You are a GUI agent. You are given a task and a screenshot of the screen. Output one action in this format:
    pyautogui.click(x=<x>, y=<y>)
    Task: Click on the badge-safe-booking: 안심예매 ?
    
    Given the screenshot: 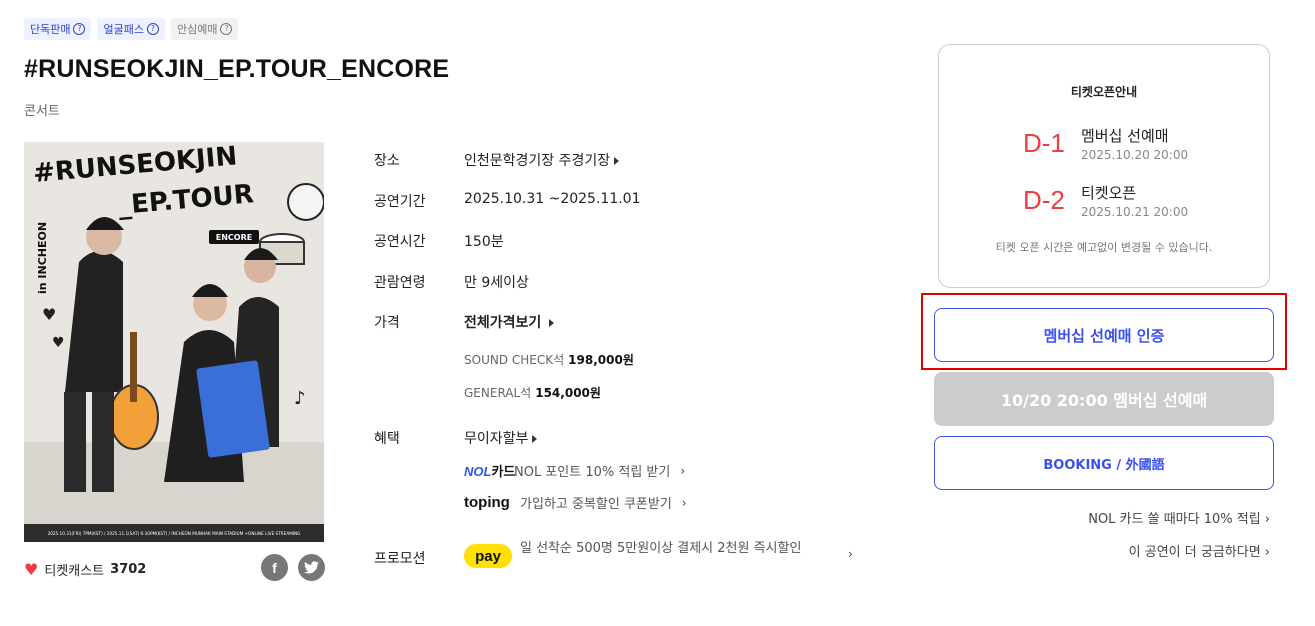 What is the action you would take?
    pyautogui.click(x=204, y=29)
    